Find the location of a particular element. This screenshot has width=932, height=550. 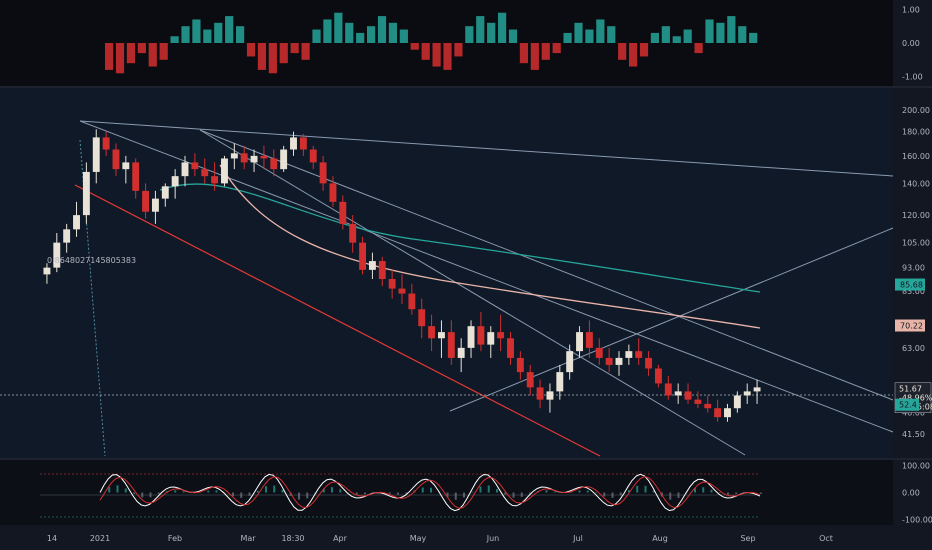

time-axis-label: Mar is located at coordinates (248, 538).